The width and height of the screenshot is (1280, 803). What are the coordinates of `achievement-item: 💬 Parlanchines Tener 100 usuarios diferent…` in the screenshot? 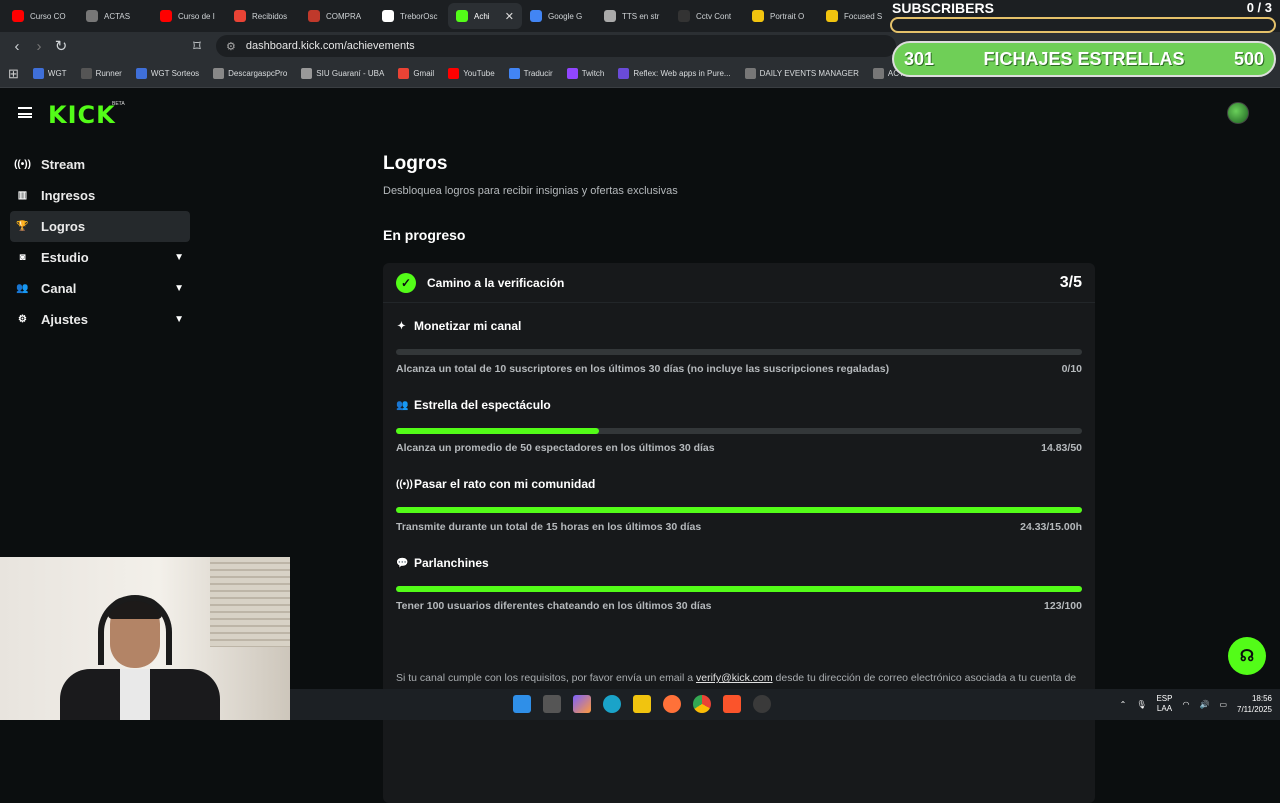 It's located at (739, 584).